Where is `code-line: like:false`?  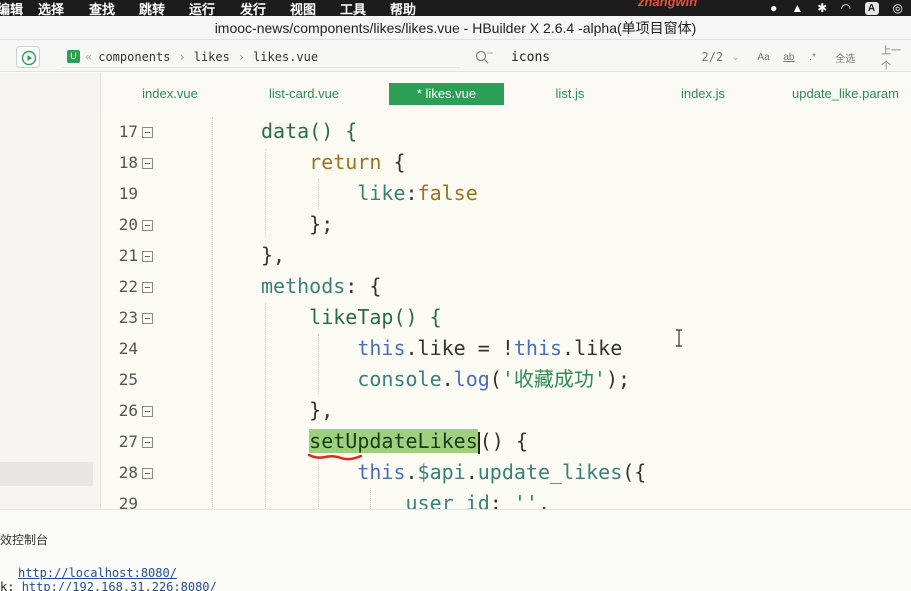
code-line: like:false is located at coordinates (369, 193).